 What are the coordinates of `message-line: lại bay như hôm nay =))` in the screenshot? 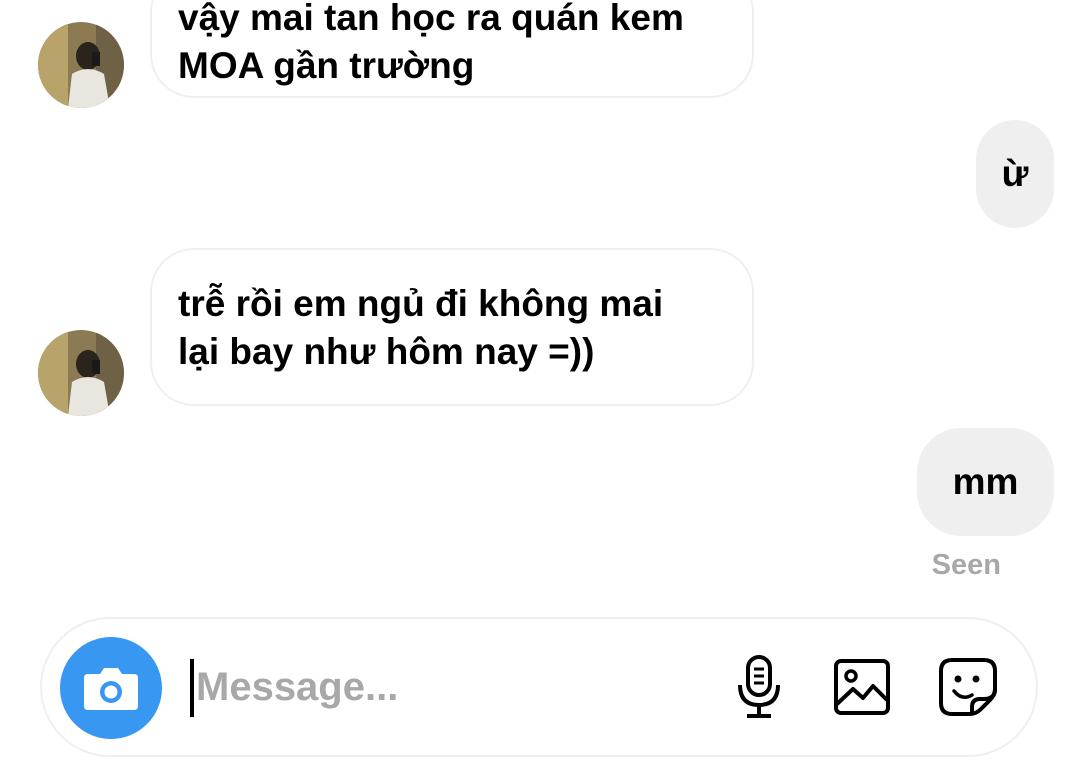 It's located at (386, 351).